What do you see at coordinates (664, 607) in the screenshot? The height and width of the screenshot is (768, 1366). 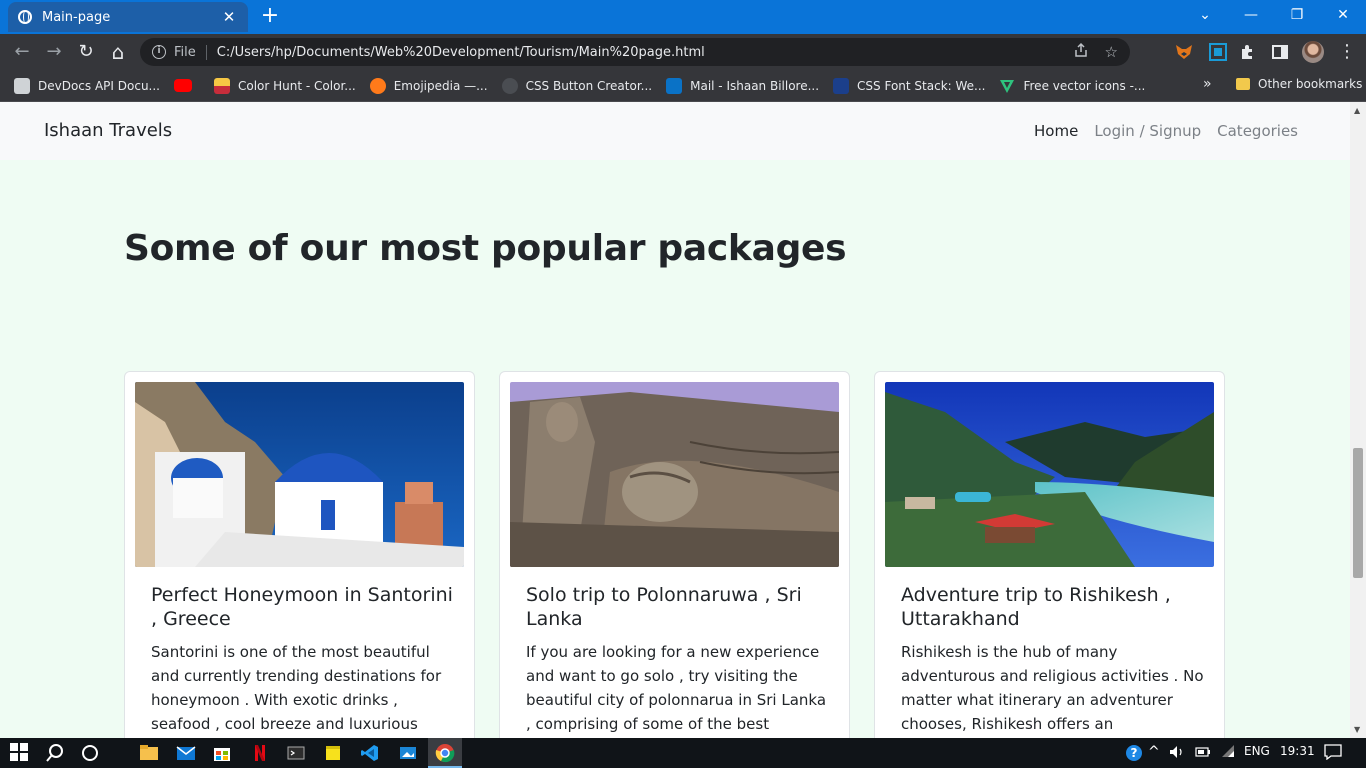 I see `card-title: Solo trip to Polonnaruwa , Sri Lanka` at bounding box center [664, 607].